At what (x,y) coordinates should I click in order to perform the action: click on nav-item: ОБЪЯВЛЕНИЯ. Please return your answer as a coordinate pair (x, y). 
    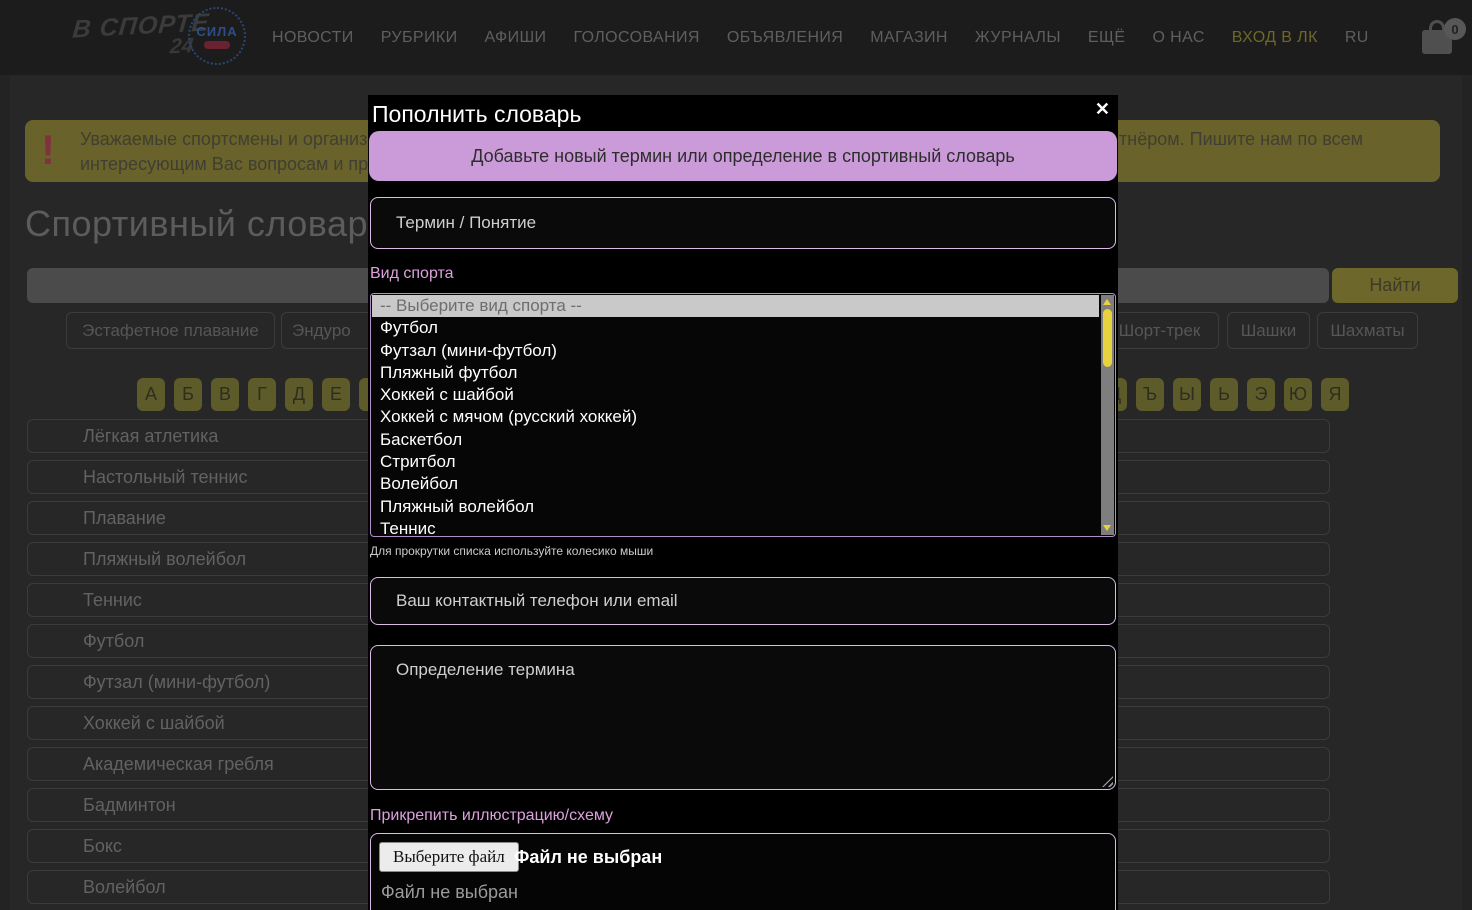
    Looking at the image, I should click on (785, 38).